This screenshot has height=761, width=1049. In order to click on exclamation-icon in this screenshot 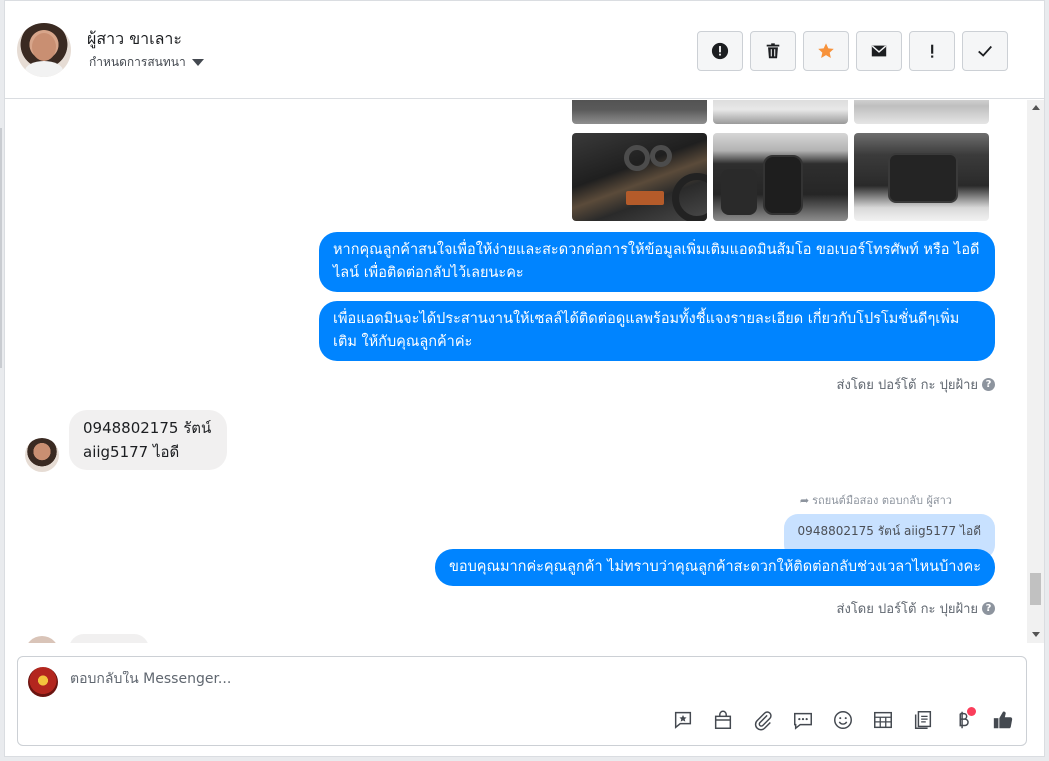, I will do `click(932, 51)`.